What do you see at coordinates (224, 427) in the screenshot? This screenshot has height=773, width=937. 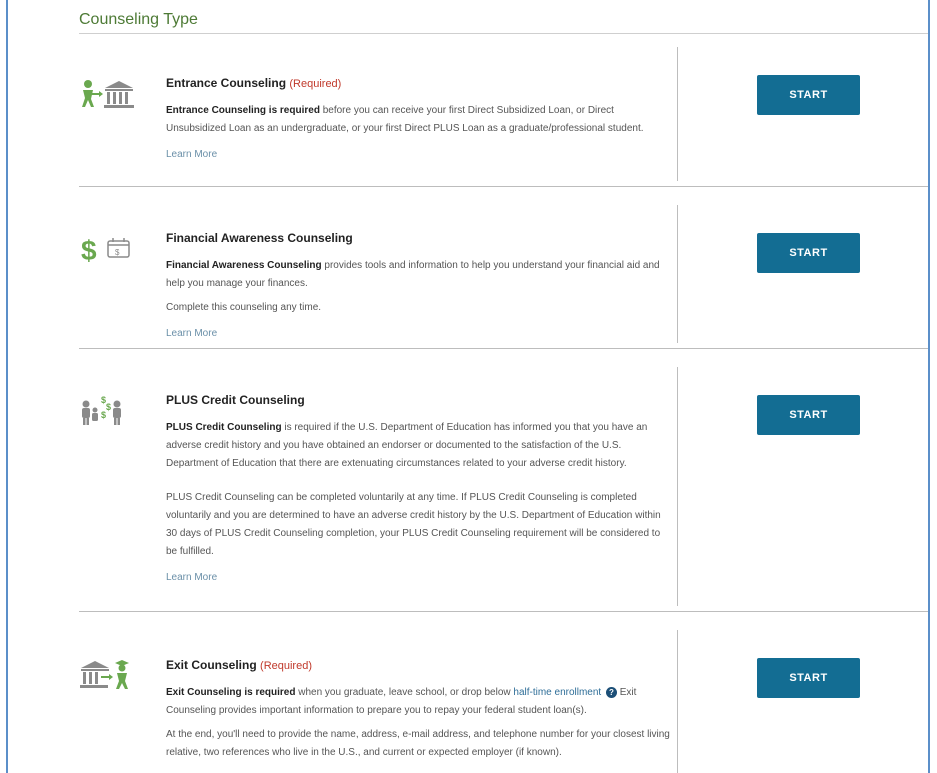 I see `description-bold: PLUS Credit Counseling` at bounding box center [224, 427].